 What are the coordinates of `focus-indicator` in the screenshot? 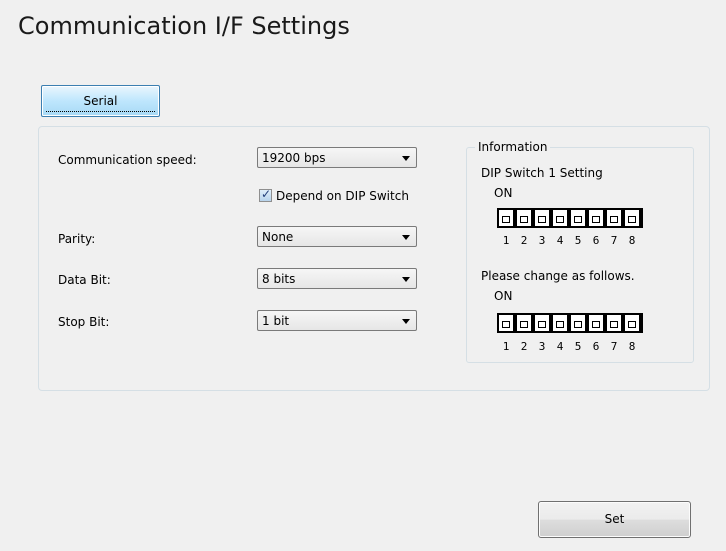 It's located at (100, 111).